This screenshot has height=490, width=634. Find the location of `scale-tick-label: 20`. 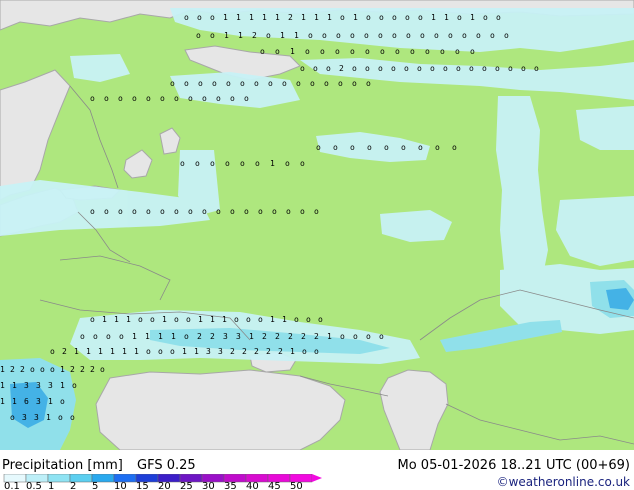

scale-tick-label: 20 is located at coordinates (164, 485).